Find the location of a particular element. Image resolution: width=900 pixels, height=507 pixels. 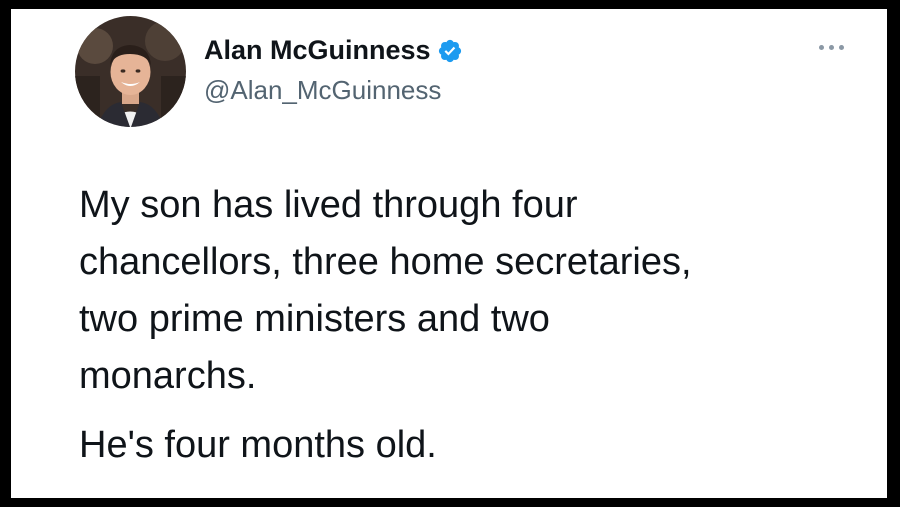

profile-photo-icon is located at coordinates (130, 71).